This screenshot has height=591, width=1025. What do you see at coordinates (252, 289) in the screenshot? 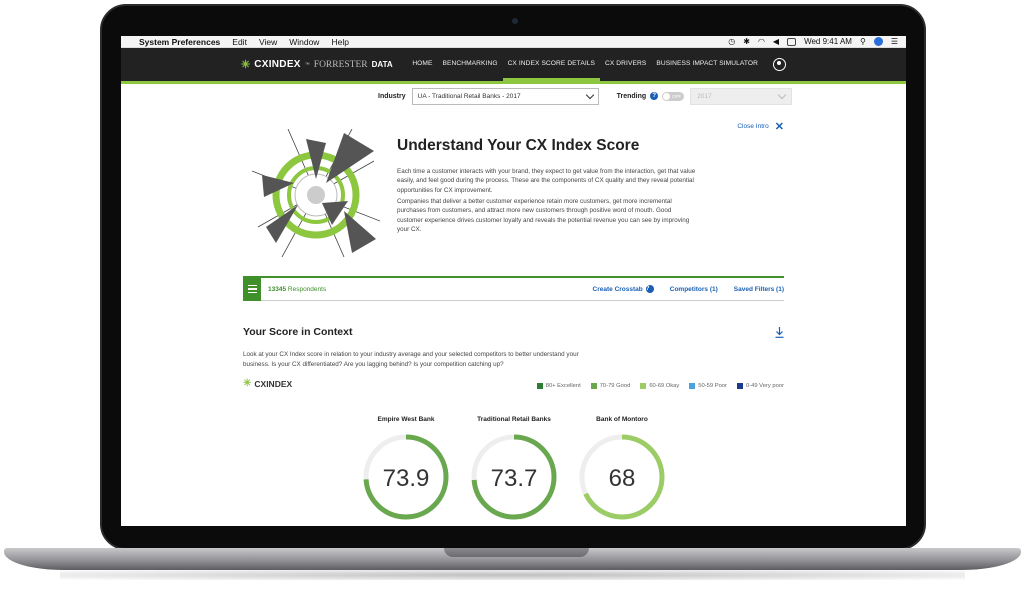
I see `filter-sliders-icon` at bounding box center [252, 289].